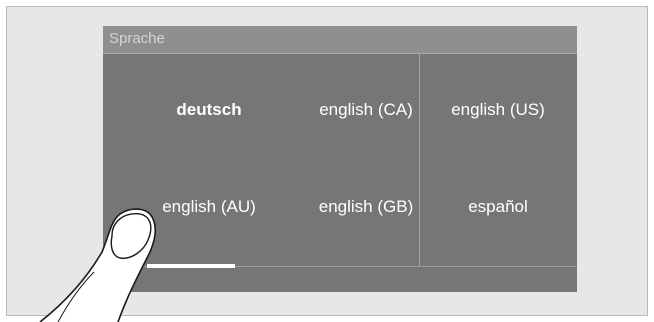 Image resolution: width=654 pixels, height=322 pixels. What do you see at coordinates (209, 207) in the screenshot?
I see `language-option-english-au: english (AU)` at bounding box center [209, 207].